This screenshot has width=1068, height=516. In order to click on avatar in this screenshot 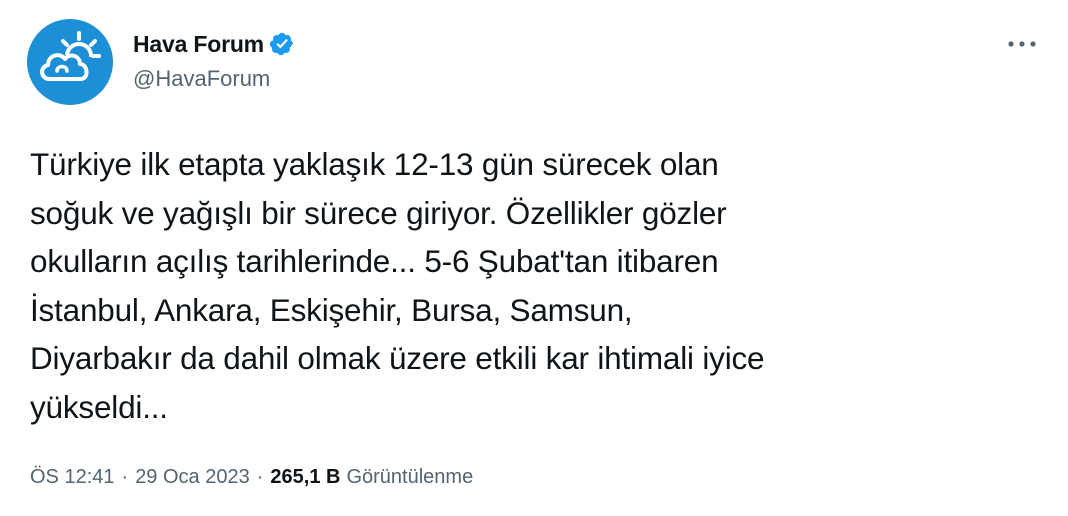, I will do `click(70, 62)`.